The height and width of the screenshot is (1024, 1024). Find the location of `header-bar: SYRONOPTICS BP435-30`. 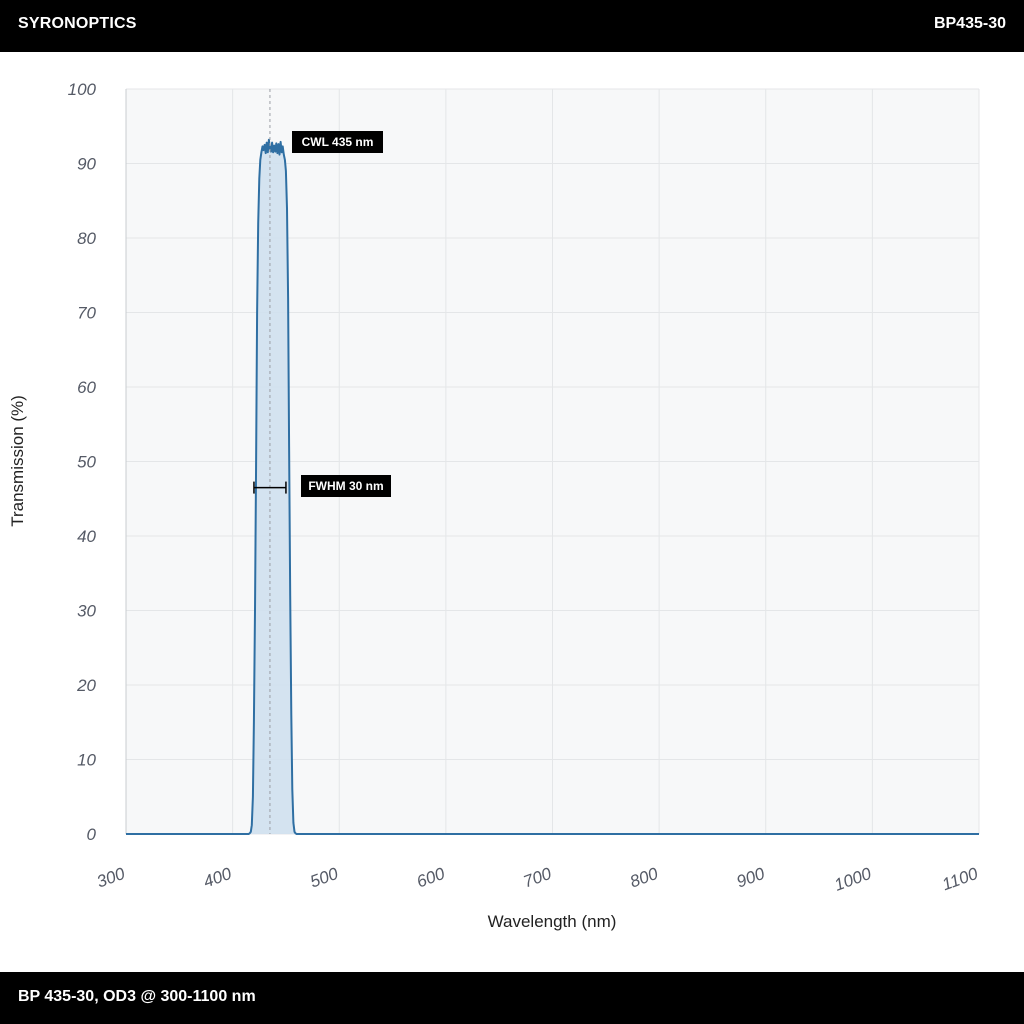

header-bar: SYRONOPTICS BP435-30 is located at coordinates (512, 26).